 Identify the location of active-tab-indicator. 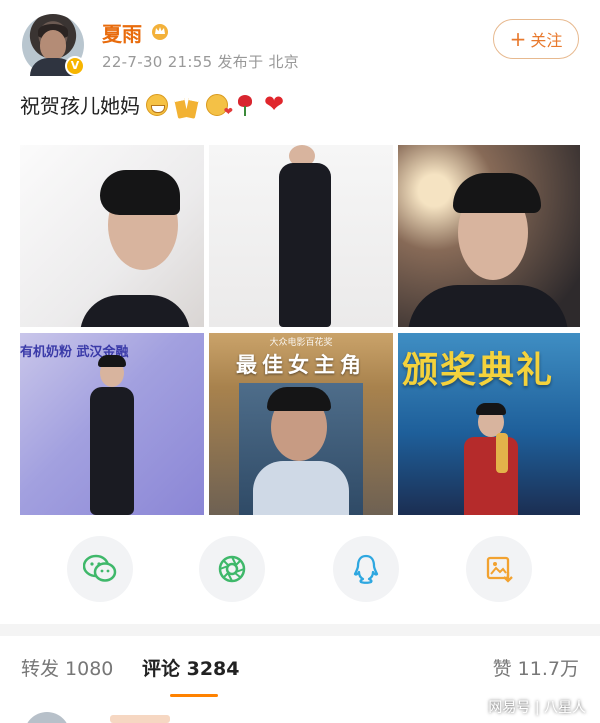
(194, 695).